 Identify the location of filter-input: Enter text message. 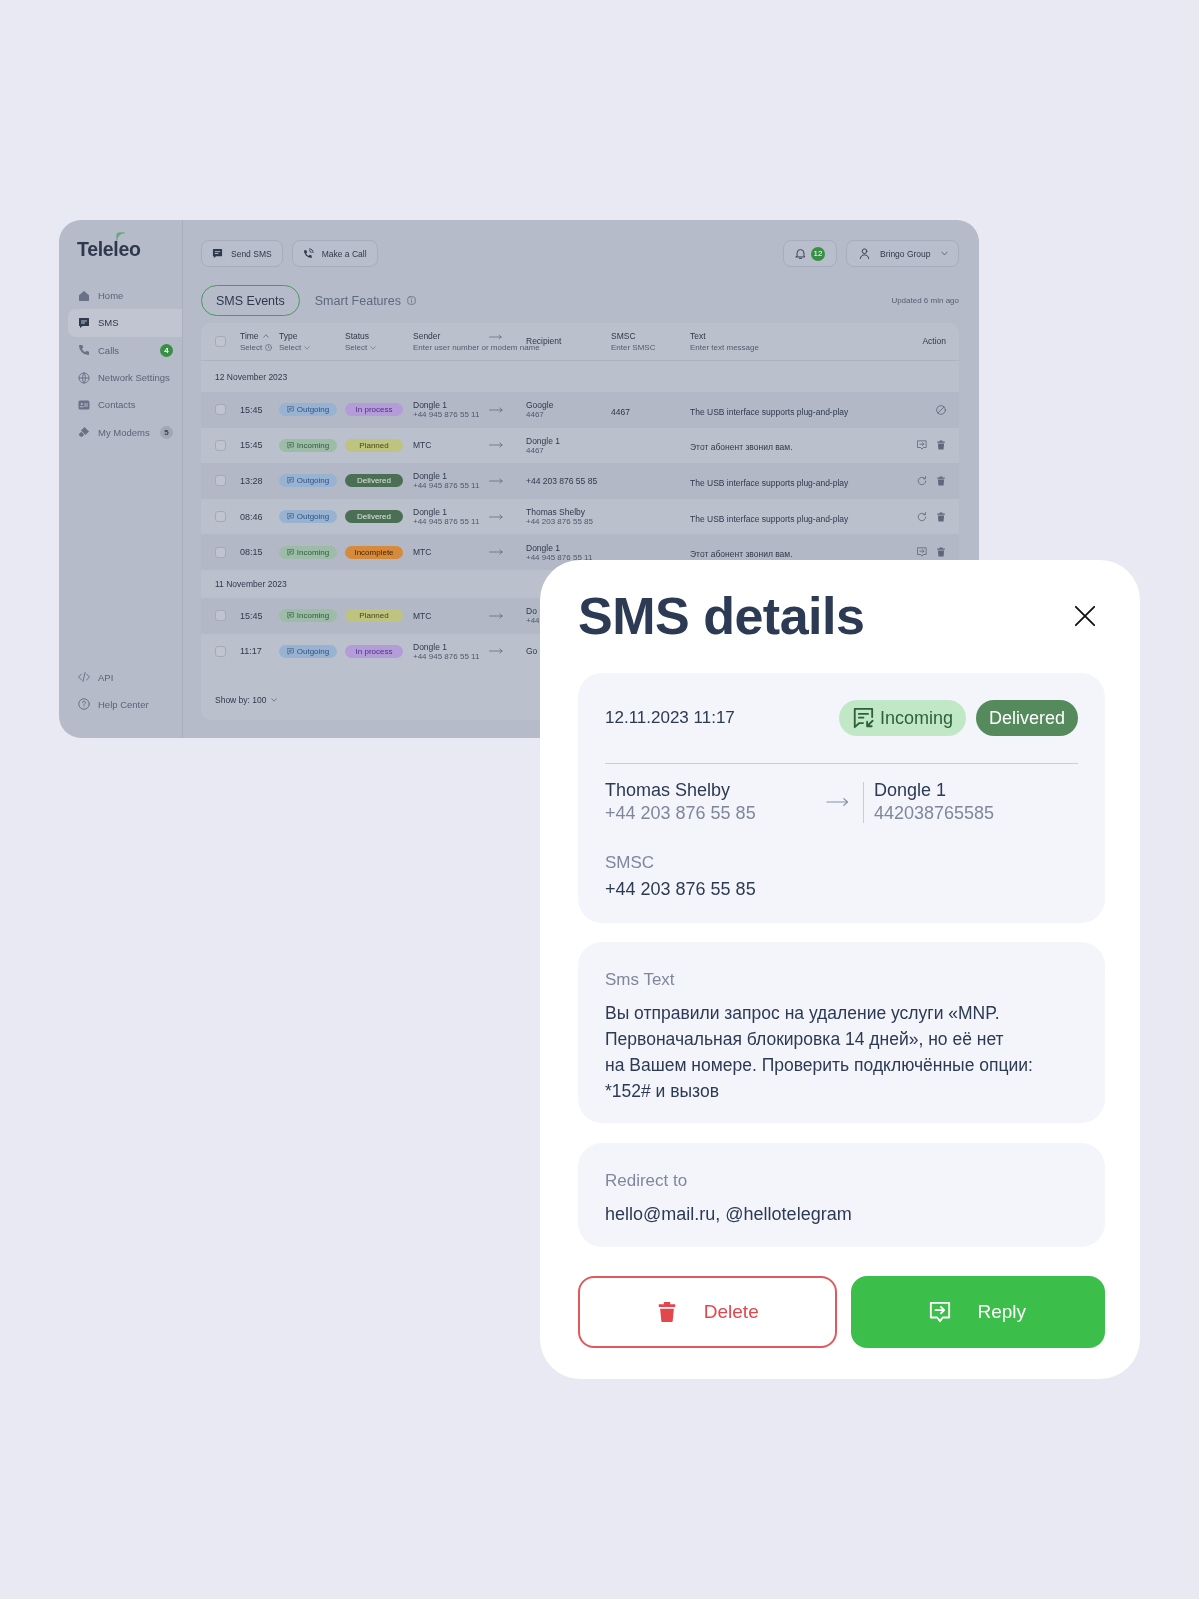
(732, 347).